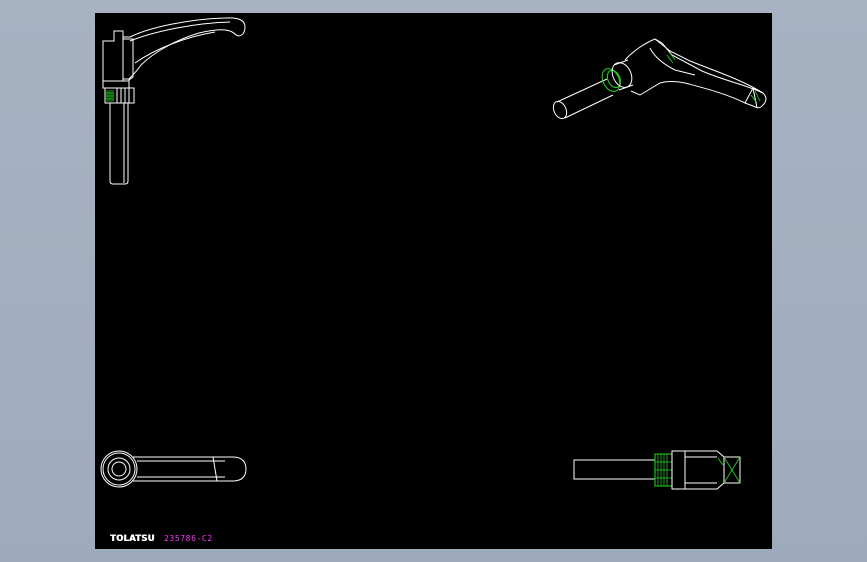 Image resolution: width=867 pixels, height=562 pixels. What do you see at coordinates (188, 538) in the screenshot?
I see `part-code-label: 235786-C2` at bounding box center [188, 538].